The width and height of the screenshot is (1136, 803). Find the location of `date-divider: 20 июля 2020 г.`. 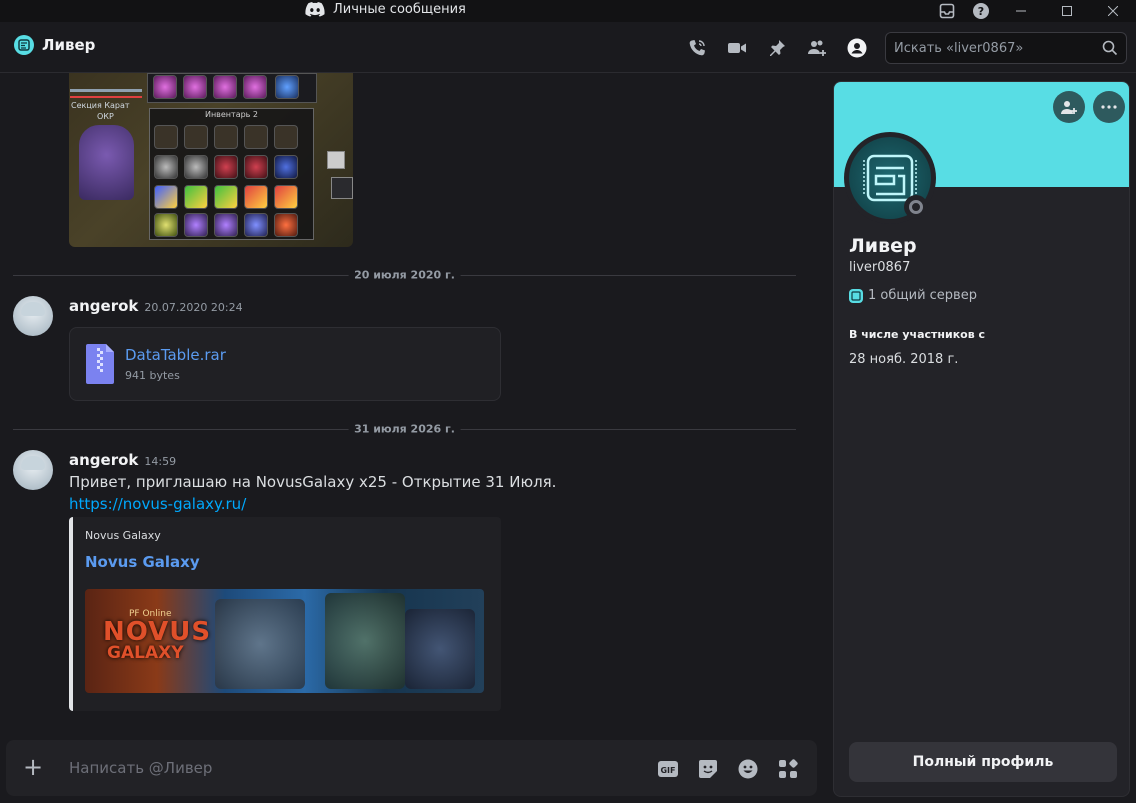

date-divider: 20 июля 2020 г. is located at coordinates (404, 275).